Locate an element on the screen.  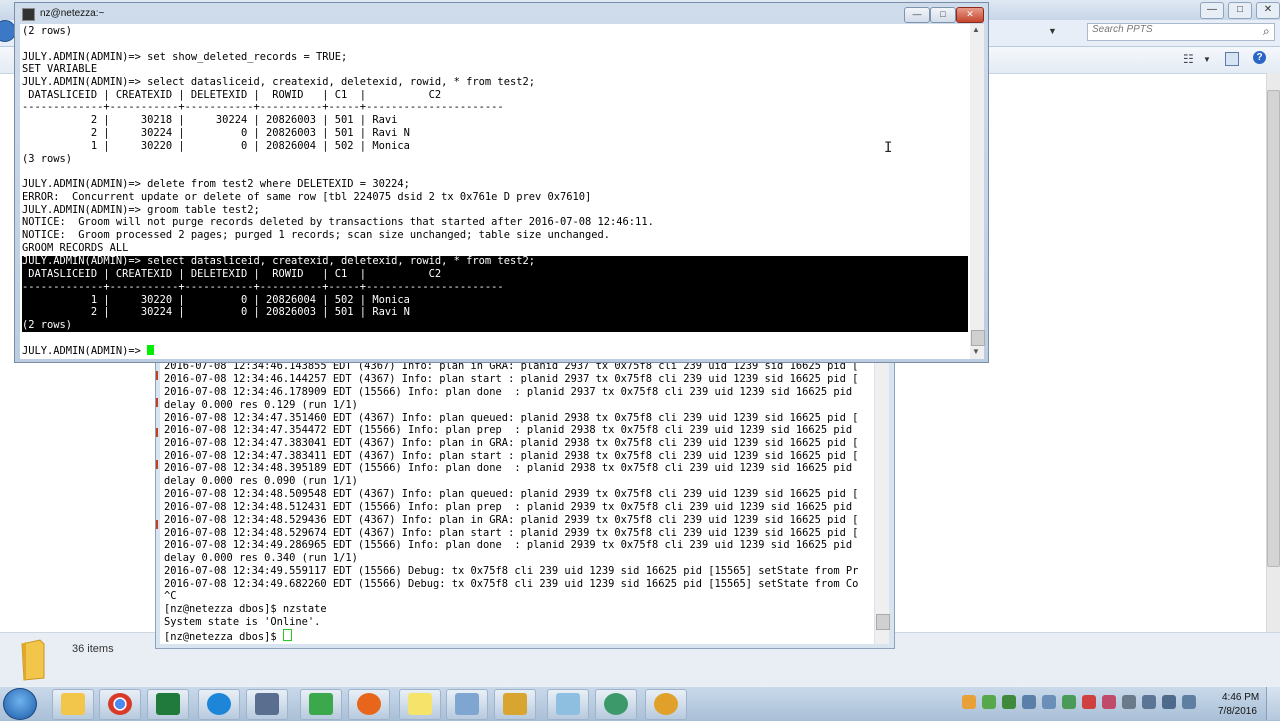
taskbar-document-app is located at coordinates (568, 704).